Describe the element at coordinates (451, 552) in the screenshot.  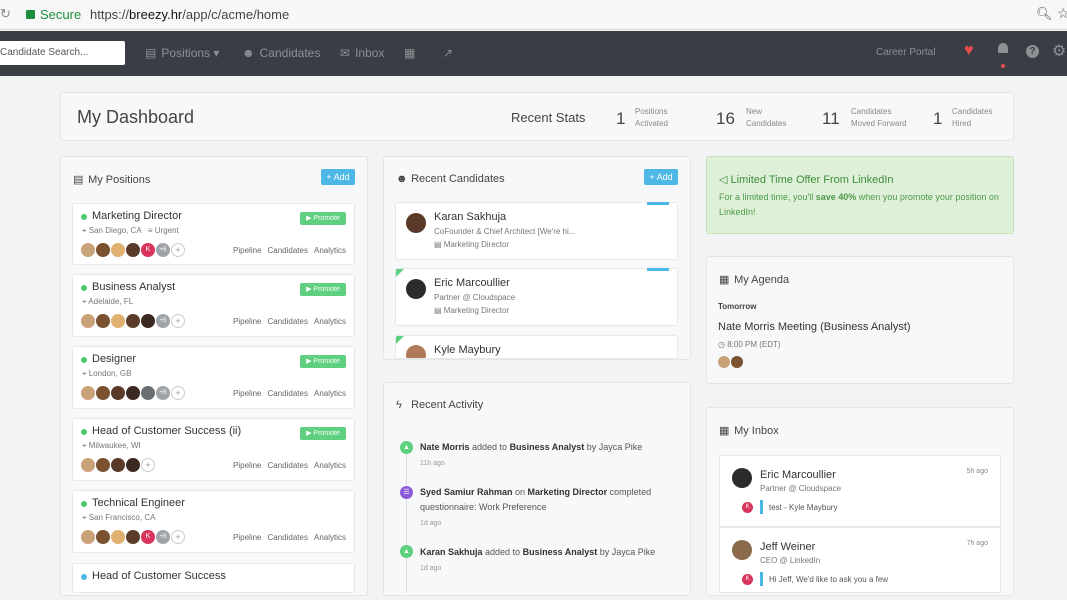
I see `activity-actor: Karan Sakhuja` at that location.